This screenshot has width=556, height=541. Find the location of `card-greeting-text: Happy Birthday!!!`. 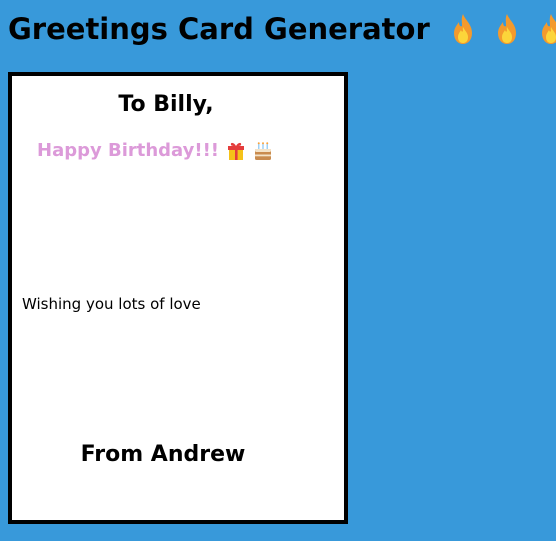

card-greeting-text: Happy Birthday!!! is located at coordinates (128, 150).